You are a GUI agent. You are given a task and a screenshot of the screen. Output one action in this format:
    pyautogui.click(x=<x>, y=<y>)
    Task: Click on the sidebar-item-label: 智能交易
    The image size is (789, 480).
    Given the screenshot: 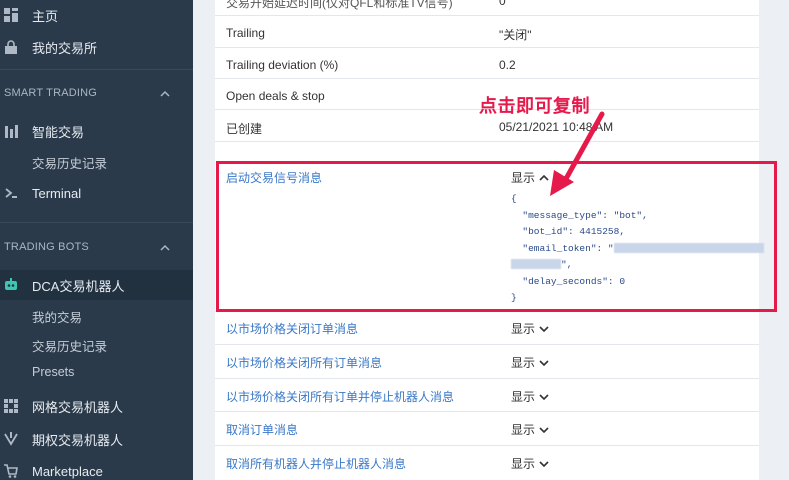 What is the action you would take?
    pyautogui.click(x=58, y=132)
    